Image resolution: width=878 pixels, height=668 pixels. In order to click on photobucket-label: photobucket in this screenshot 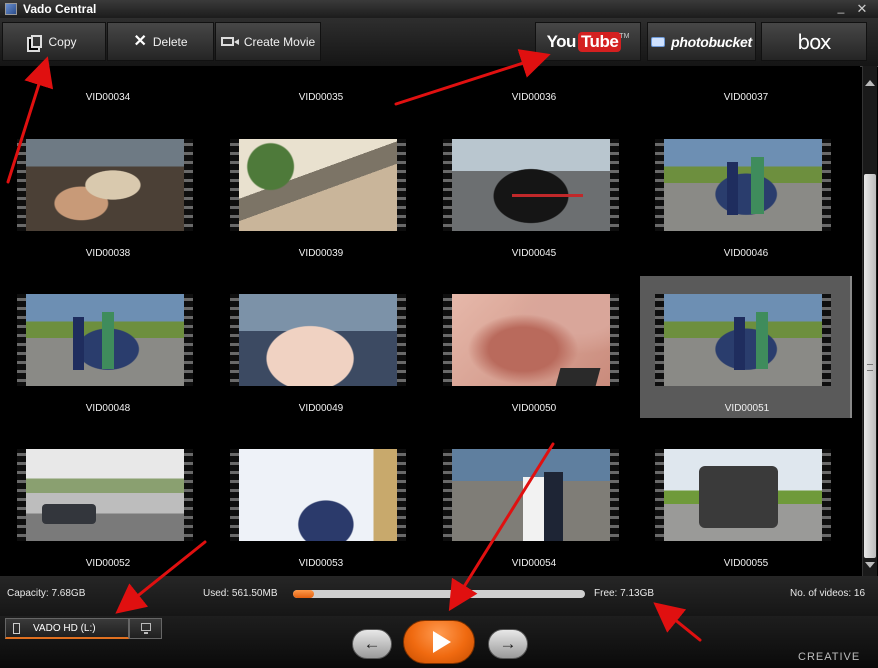, I will do `click(711, 41)`.